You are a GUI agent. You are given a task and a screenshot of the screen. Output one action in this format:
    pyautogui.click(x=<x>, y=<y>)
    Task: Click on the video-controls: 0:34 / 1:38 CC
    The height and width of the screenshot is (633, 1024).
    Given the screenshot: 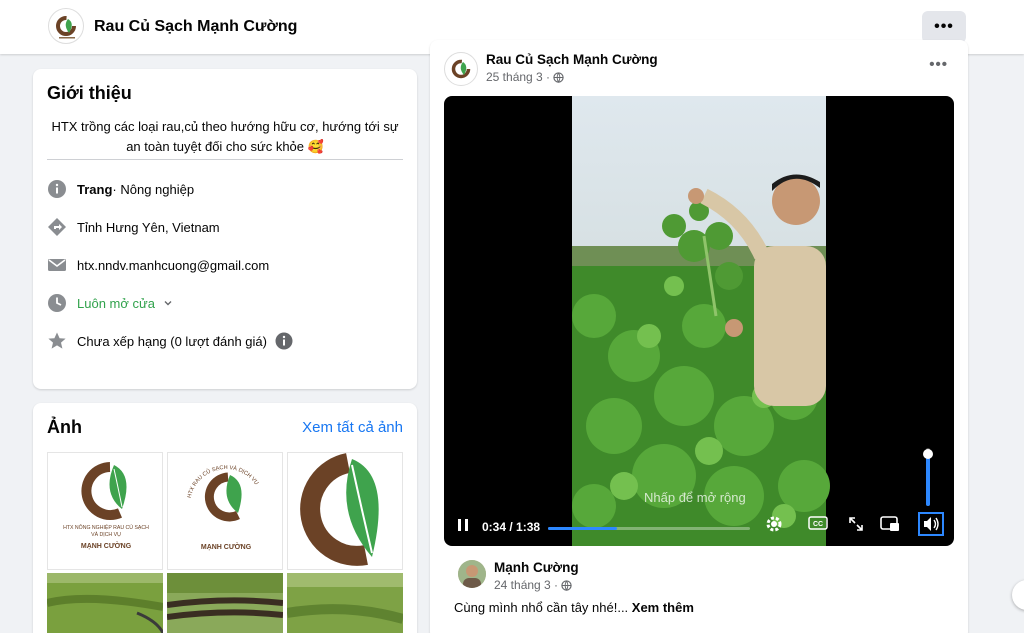 What is the action you would take?
    pyautogui.click(x=699, y=527)
    